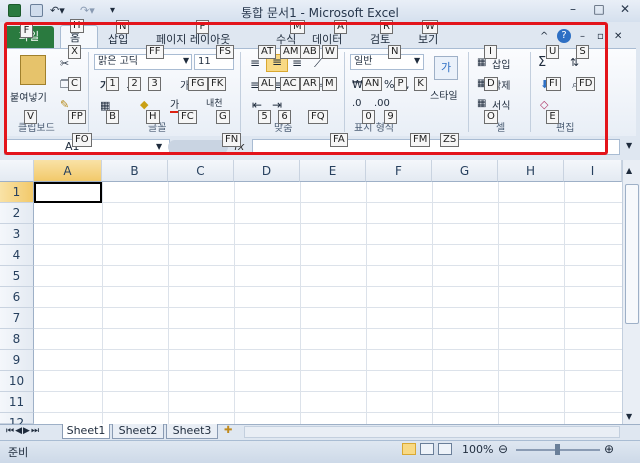  I want to click on normal-view-icon, so click(409, 449).